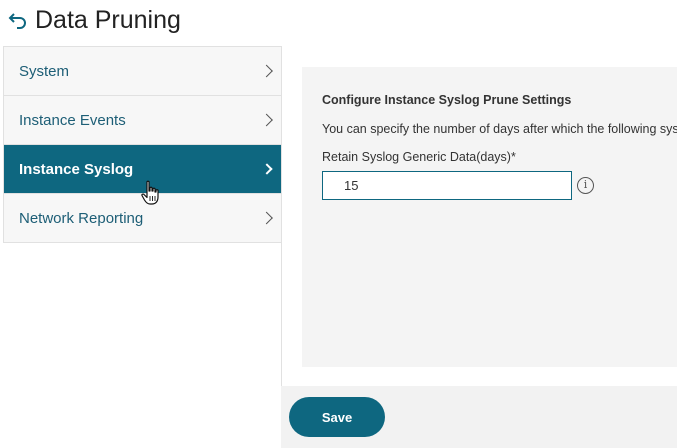 This screenshot has height=448, width=677. What do you see at coordinates (142, 169) in the screenshot?
I see `sidebar-item-instance-syslog: Instance Syslog` at bounding box center [142, 169].